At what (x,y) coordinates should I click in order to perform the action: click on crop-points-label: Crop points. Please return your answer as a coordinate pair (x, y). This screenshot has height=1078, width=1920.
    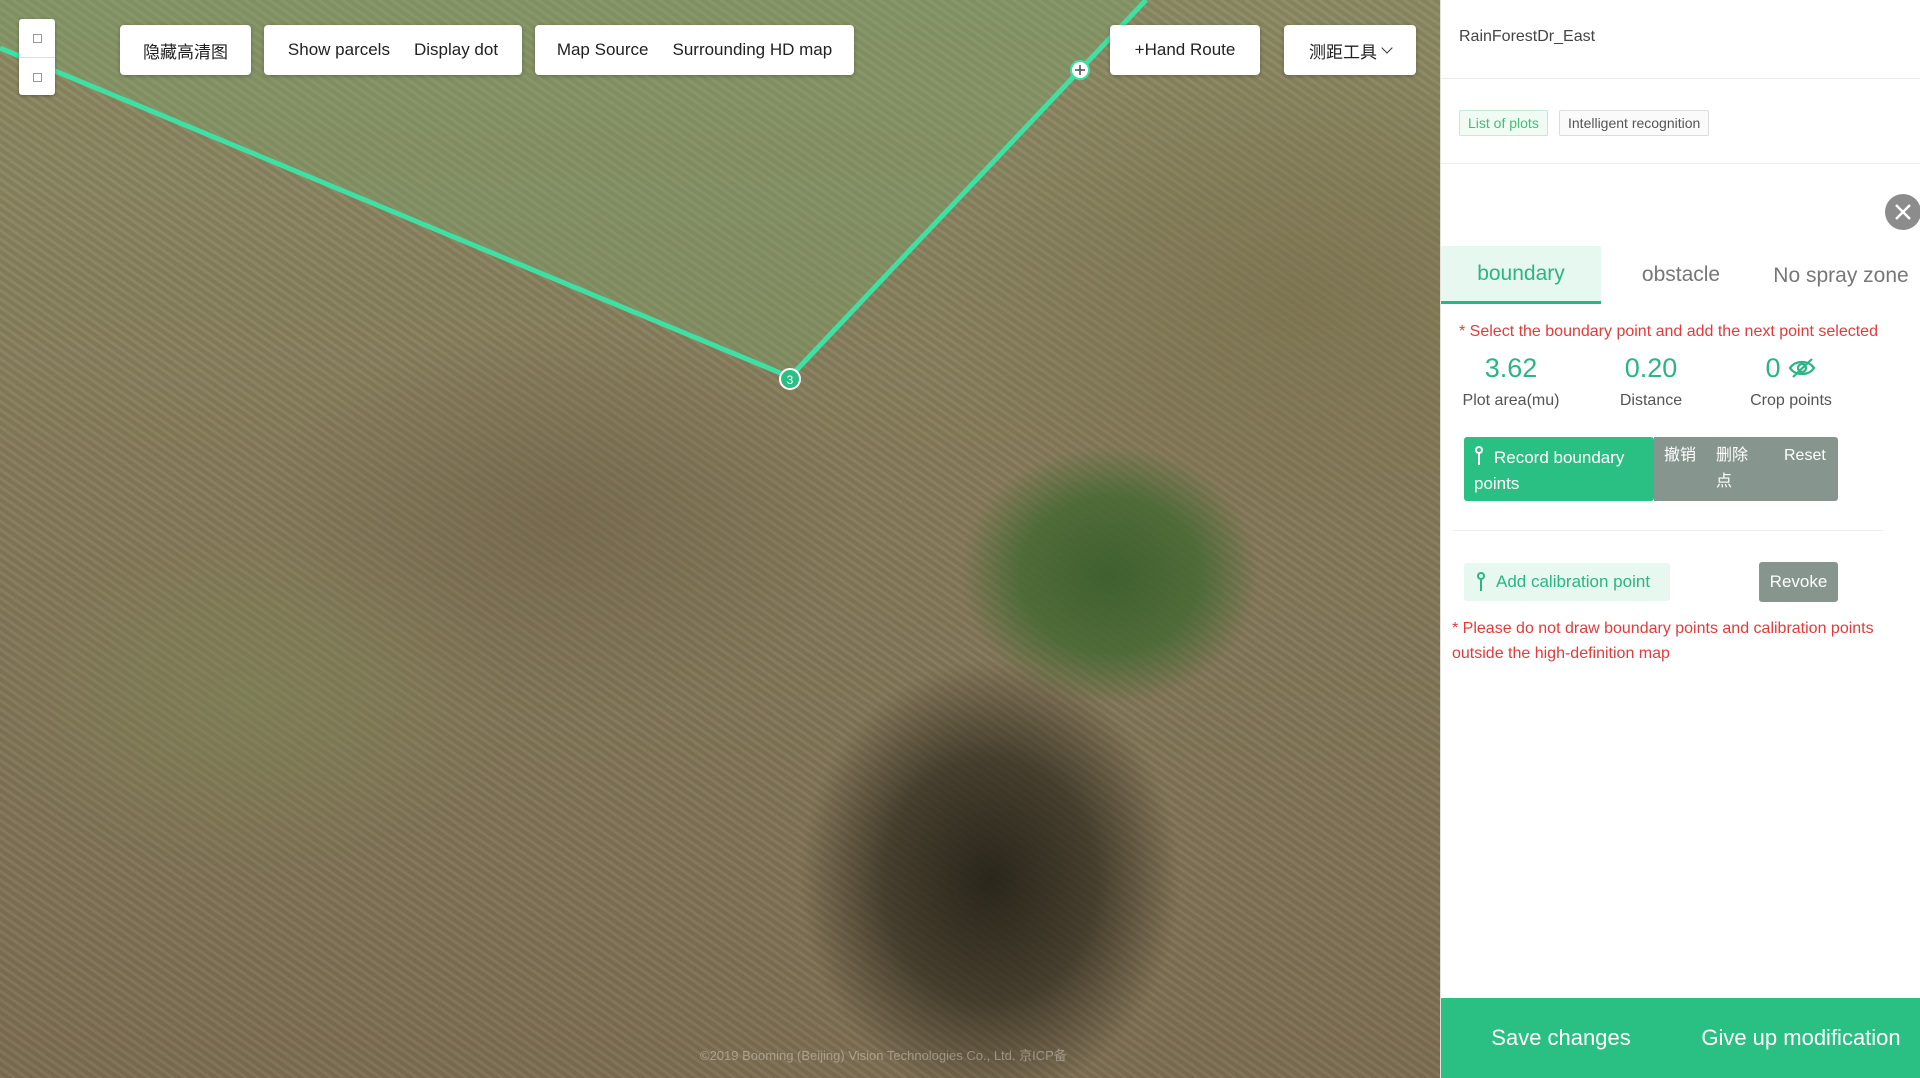
    Looking at the image, I should click on (1791, 400).